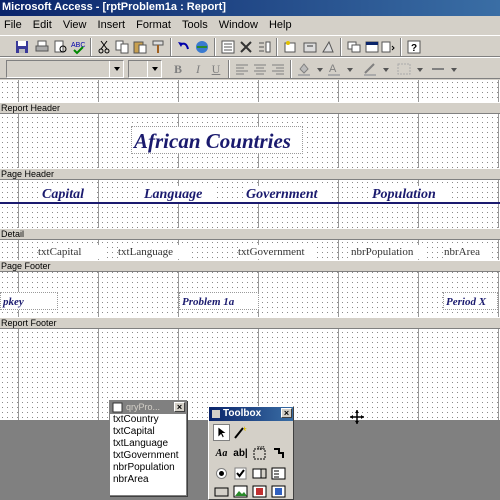 Image resolution: width=500 pixels, height=500 pixels. Describe the element at coordinates (370, 69) in the screenshot. I see `line-color-icon` at that location.